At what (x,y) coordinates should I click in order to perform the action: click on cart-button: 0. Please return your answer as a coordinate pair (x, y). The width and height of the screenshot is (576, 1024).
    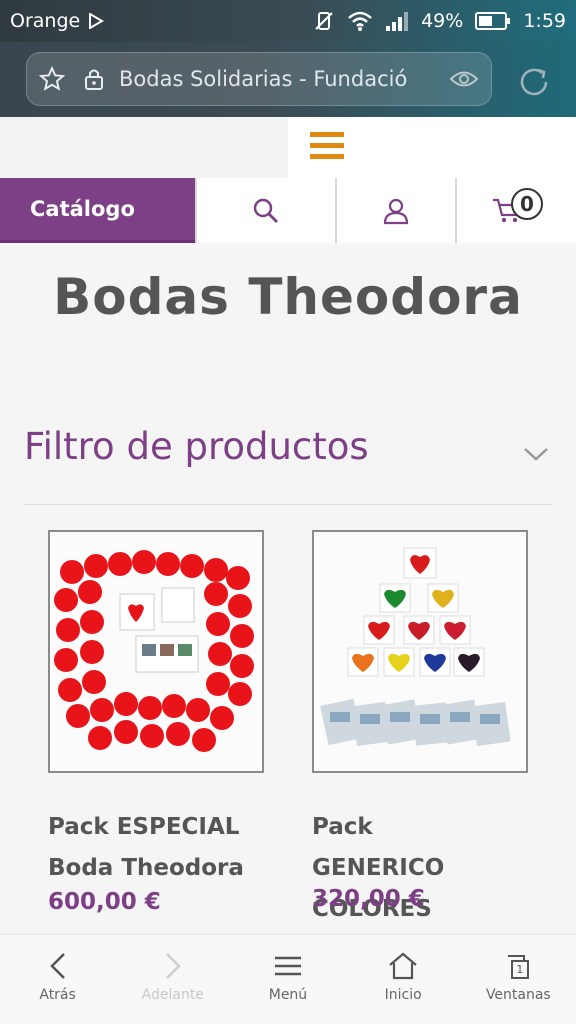
    Looking at the image, I should click on (515, 210).